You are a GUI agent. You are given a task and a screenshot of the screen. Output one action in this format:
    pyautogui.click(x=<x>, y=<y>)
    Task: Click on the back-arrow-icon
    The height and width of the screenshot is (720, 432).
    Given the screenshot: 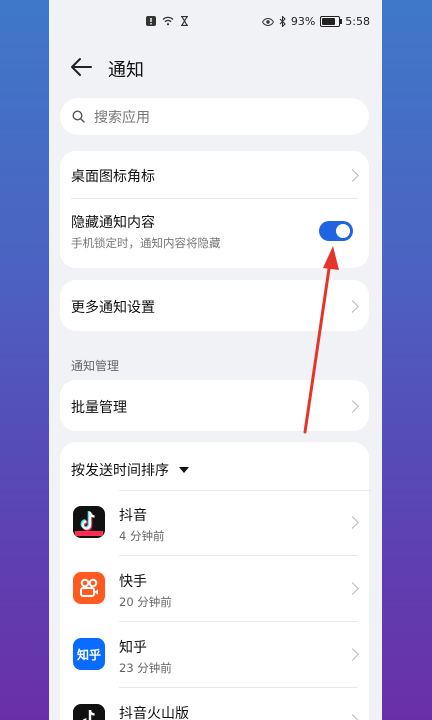 What is the action you would take?
    pyautogui.click(x=81, y=67)
    